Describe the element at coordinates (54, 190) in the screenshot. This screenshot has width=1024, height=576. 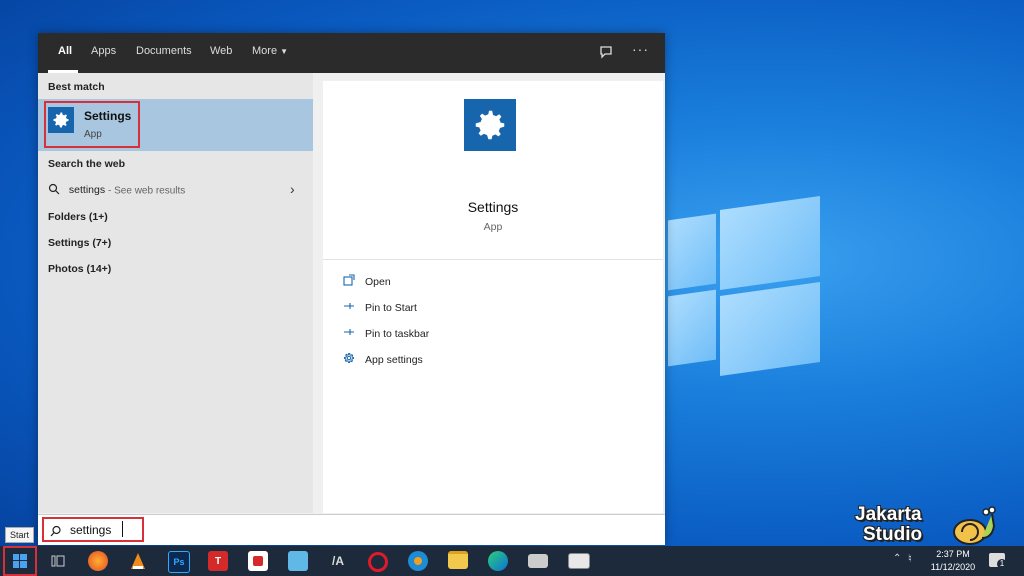
I see `search-icon` at that location.